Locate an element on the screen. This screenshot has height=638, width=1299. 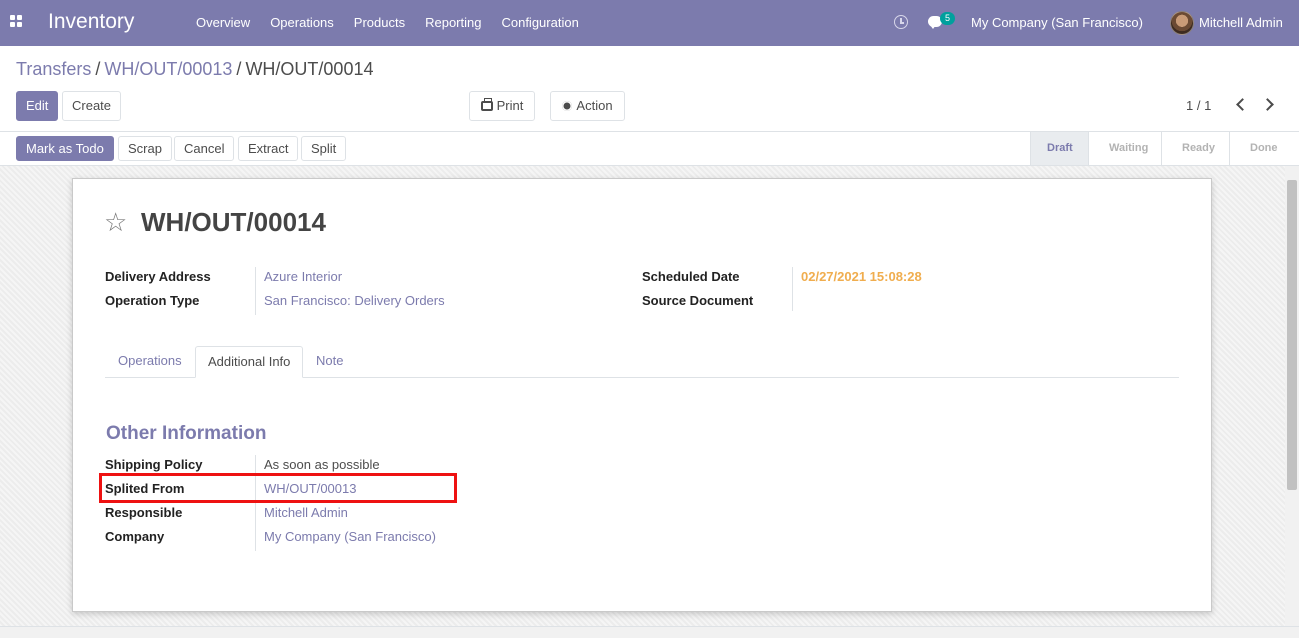
other-information-title: Other Information is located at coordinates (186, 433).